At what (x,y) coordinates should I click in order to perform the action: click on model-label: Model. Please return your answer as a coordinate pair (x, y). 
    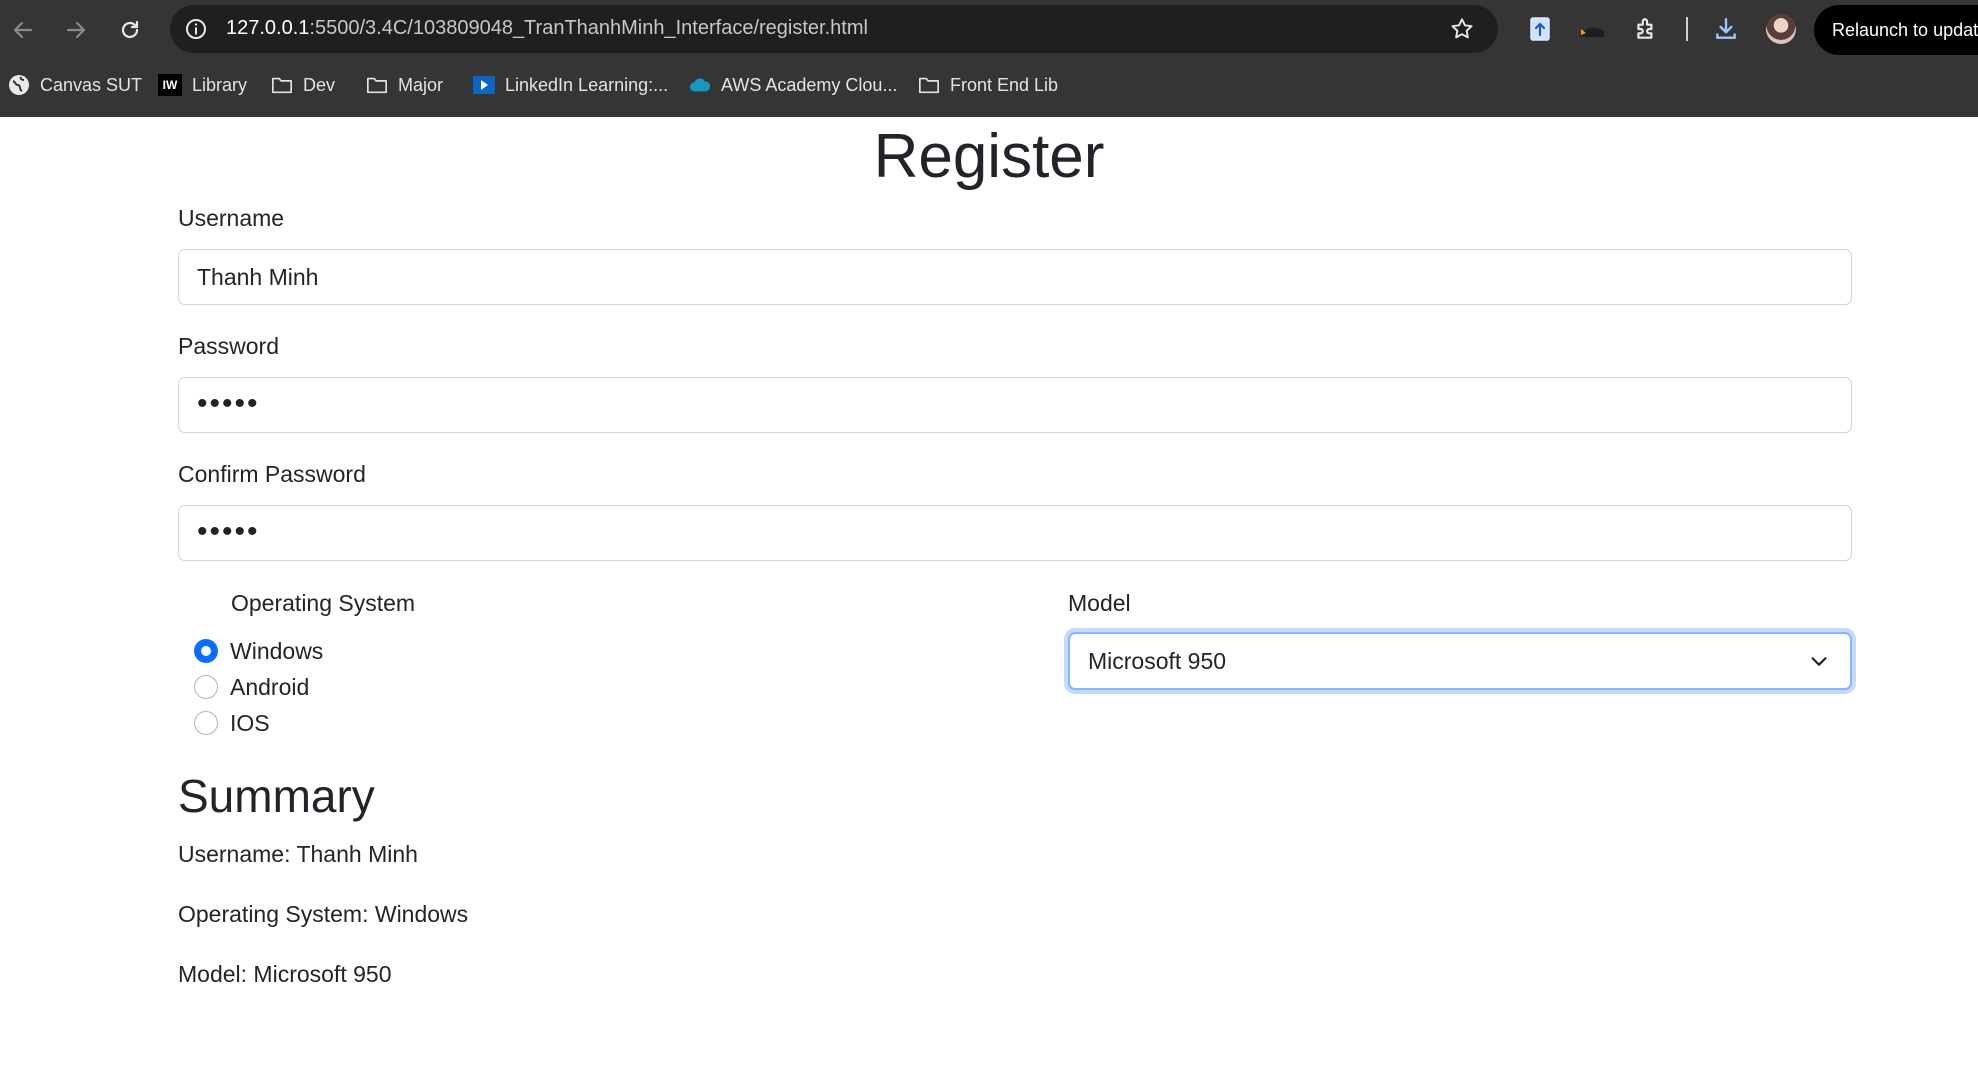
    Looking at the image, I should click on (1099, 603).